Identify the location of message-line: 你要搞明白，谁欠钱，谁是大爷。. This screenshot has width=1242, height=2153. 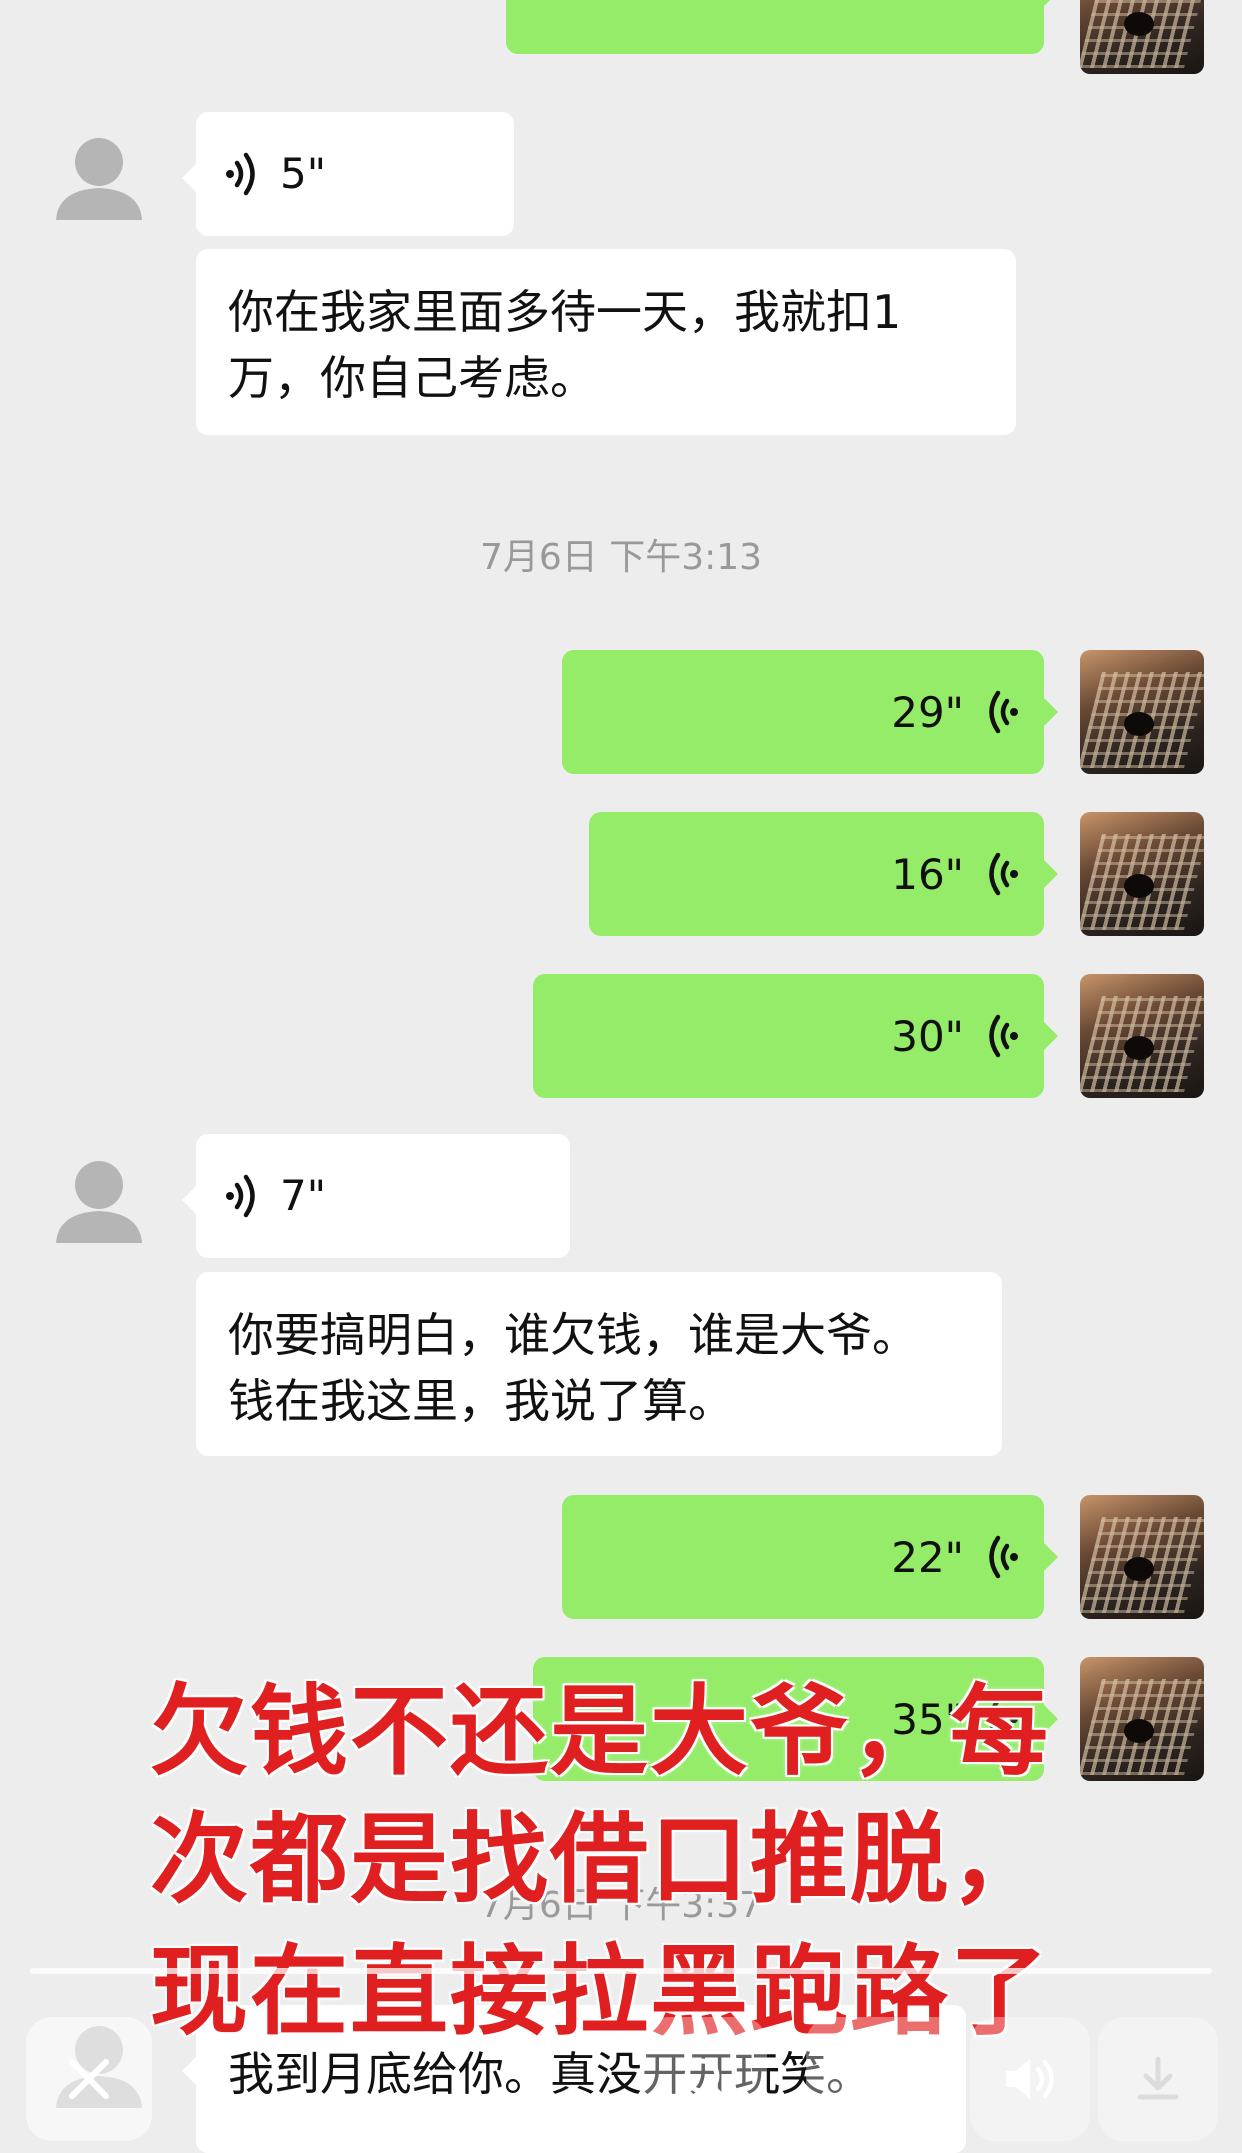
(573, 1335).